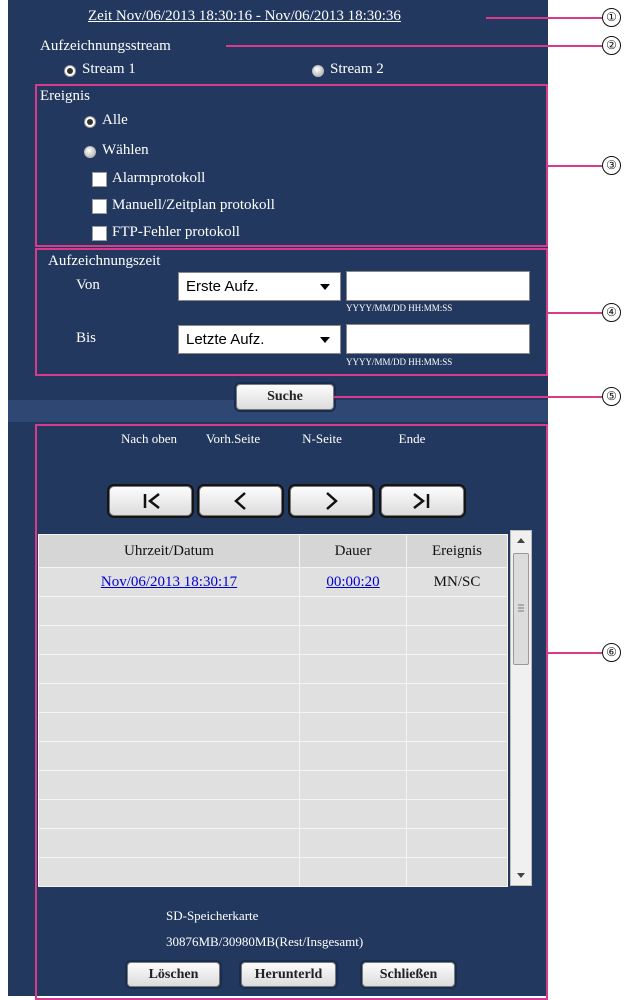 This screenshot has height=1000, width=630. I want to click on event-all-label: Alle, so click(115, 120).